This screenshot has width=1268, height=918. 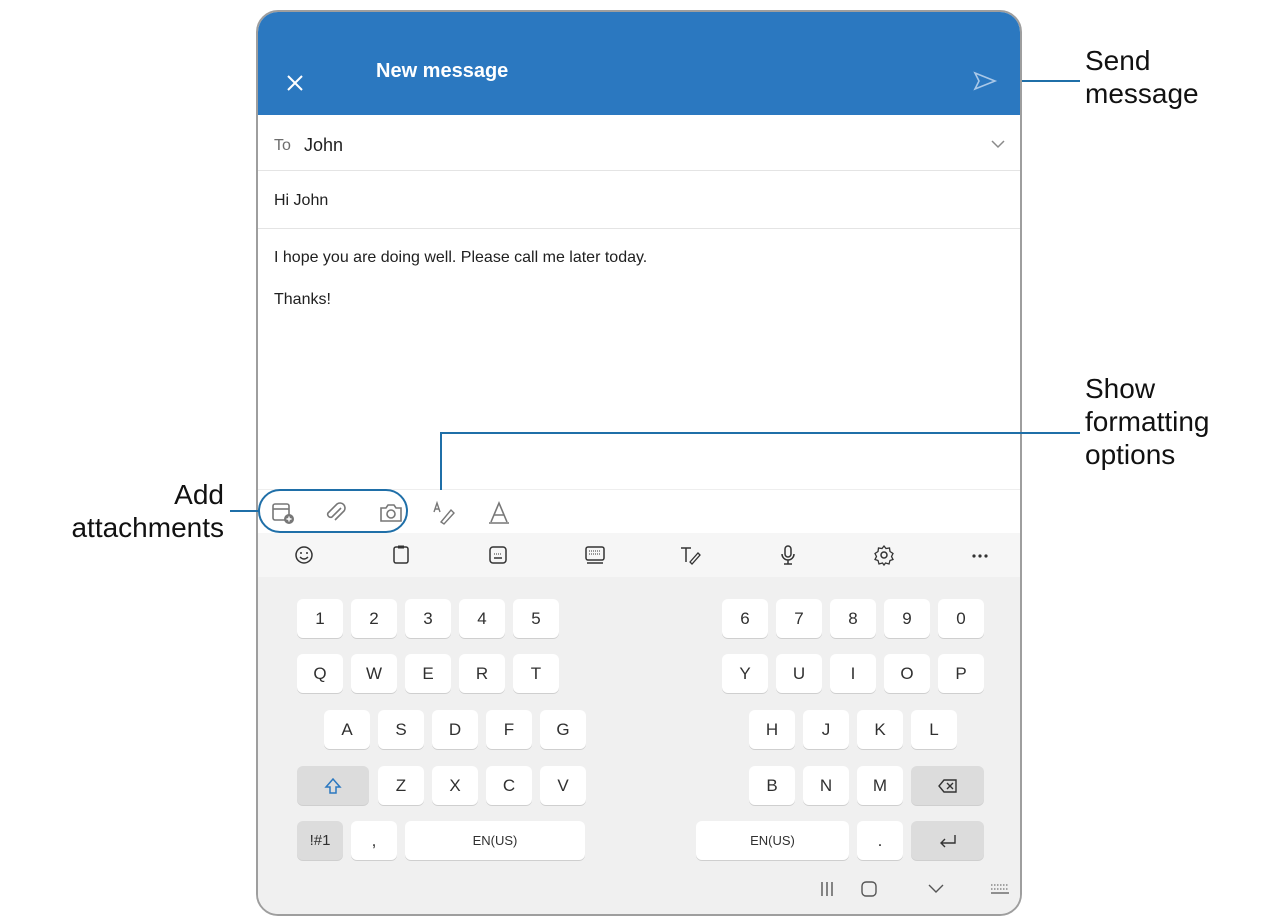 What do you see at coordinates (961, 618) in the screenshot?
I see `key-0: 0` at bounding box center [961, 618].